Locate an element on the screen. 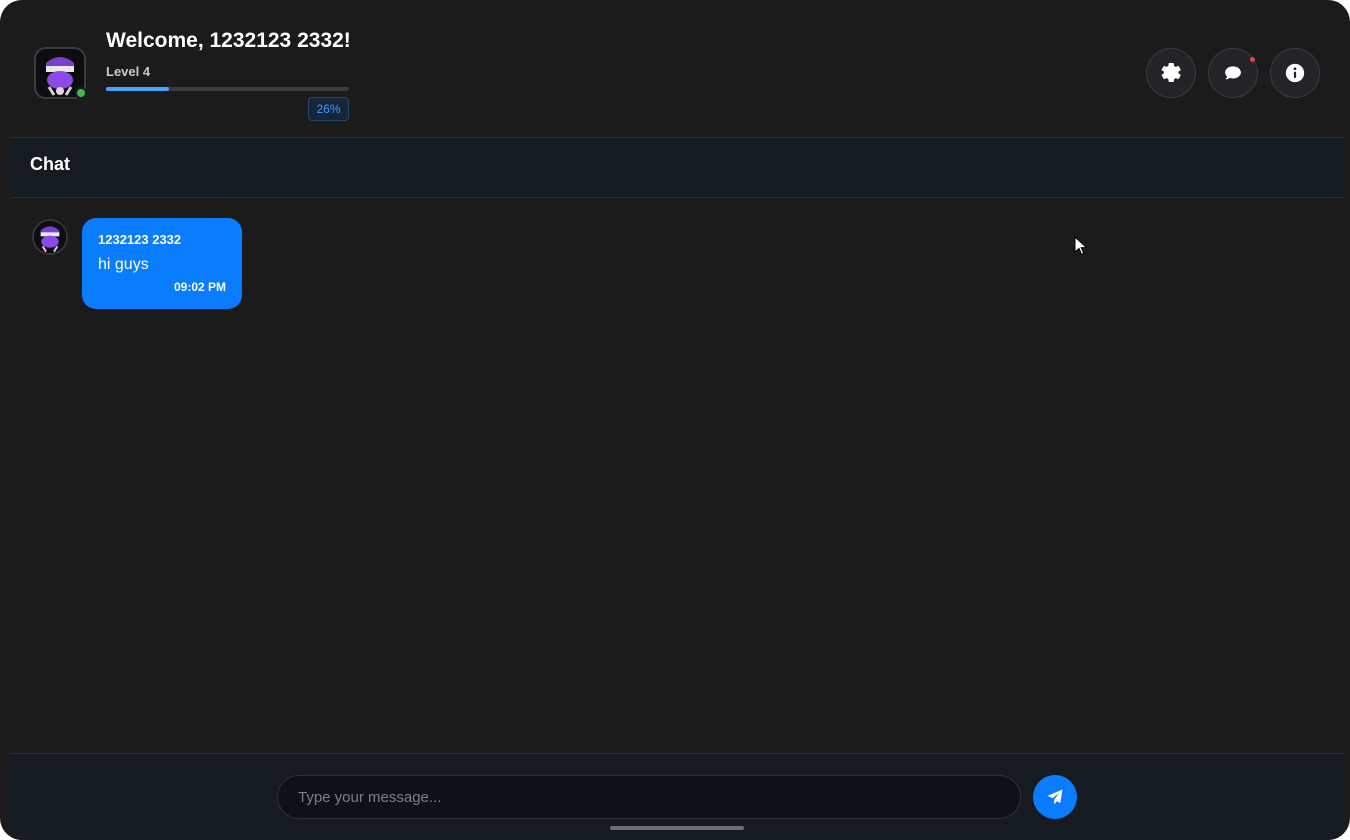  home-indicator is located at coordinates (677, 828).